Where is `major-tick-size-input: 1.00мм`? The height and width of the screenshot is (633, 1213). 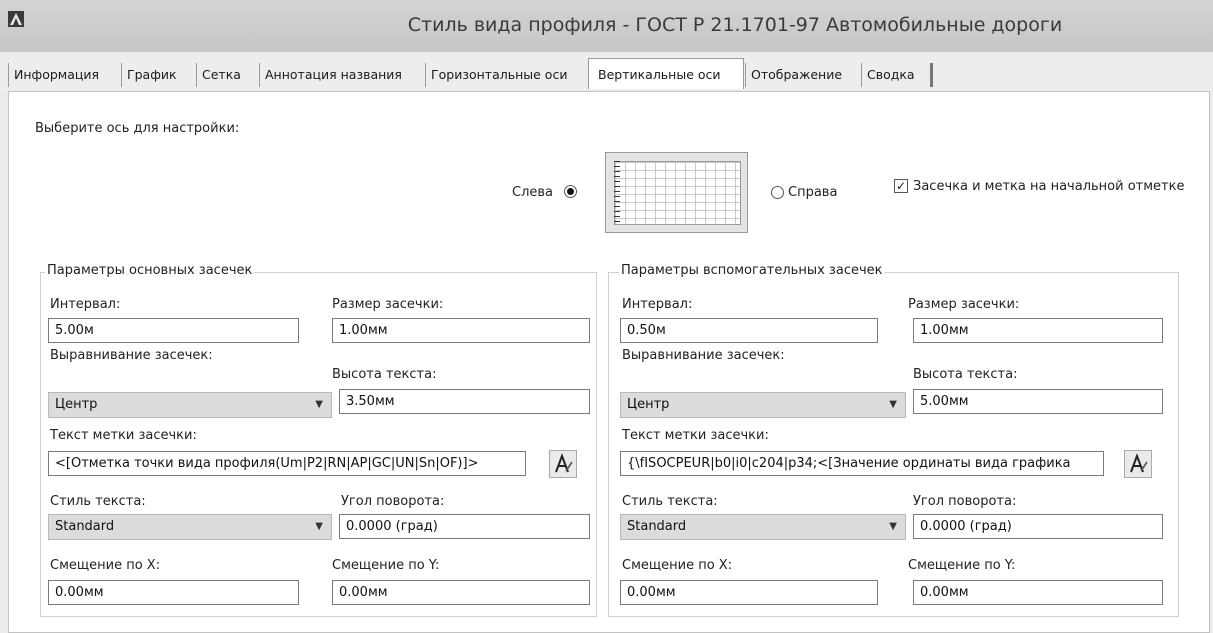
major-tick-size-input: 1.00мм is located at coordinates (461, 330).